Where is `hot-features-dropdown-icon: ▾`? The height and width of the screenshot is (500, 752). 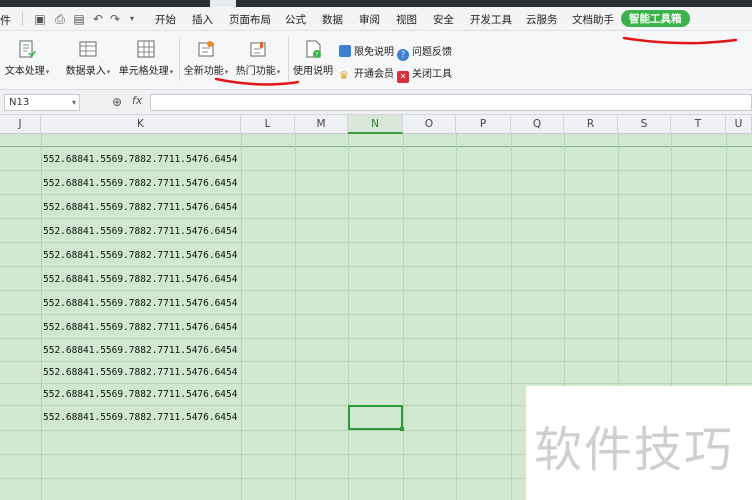 hot-features-dropdown-icon: ▾ is located at coordinates (278, 72).